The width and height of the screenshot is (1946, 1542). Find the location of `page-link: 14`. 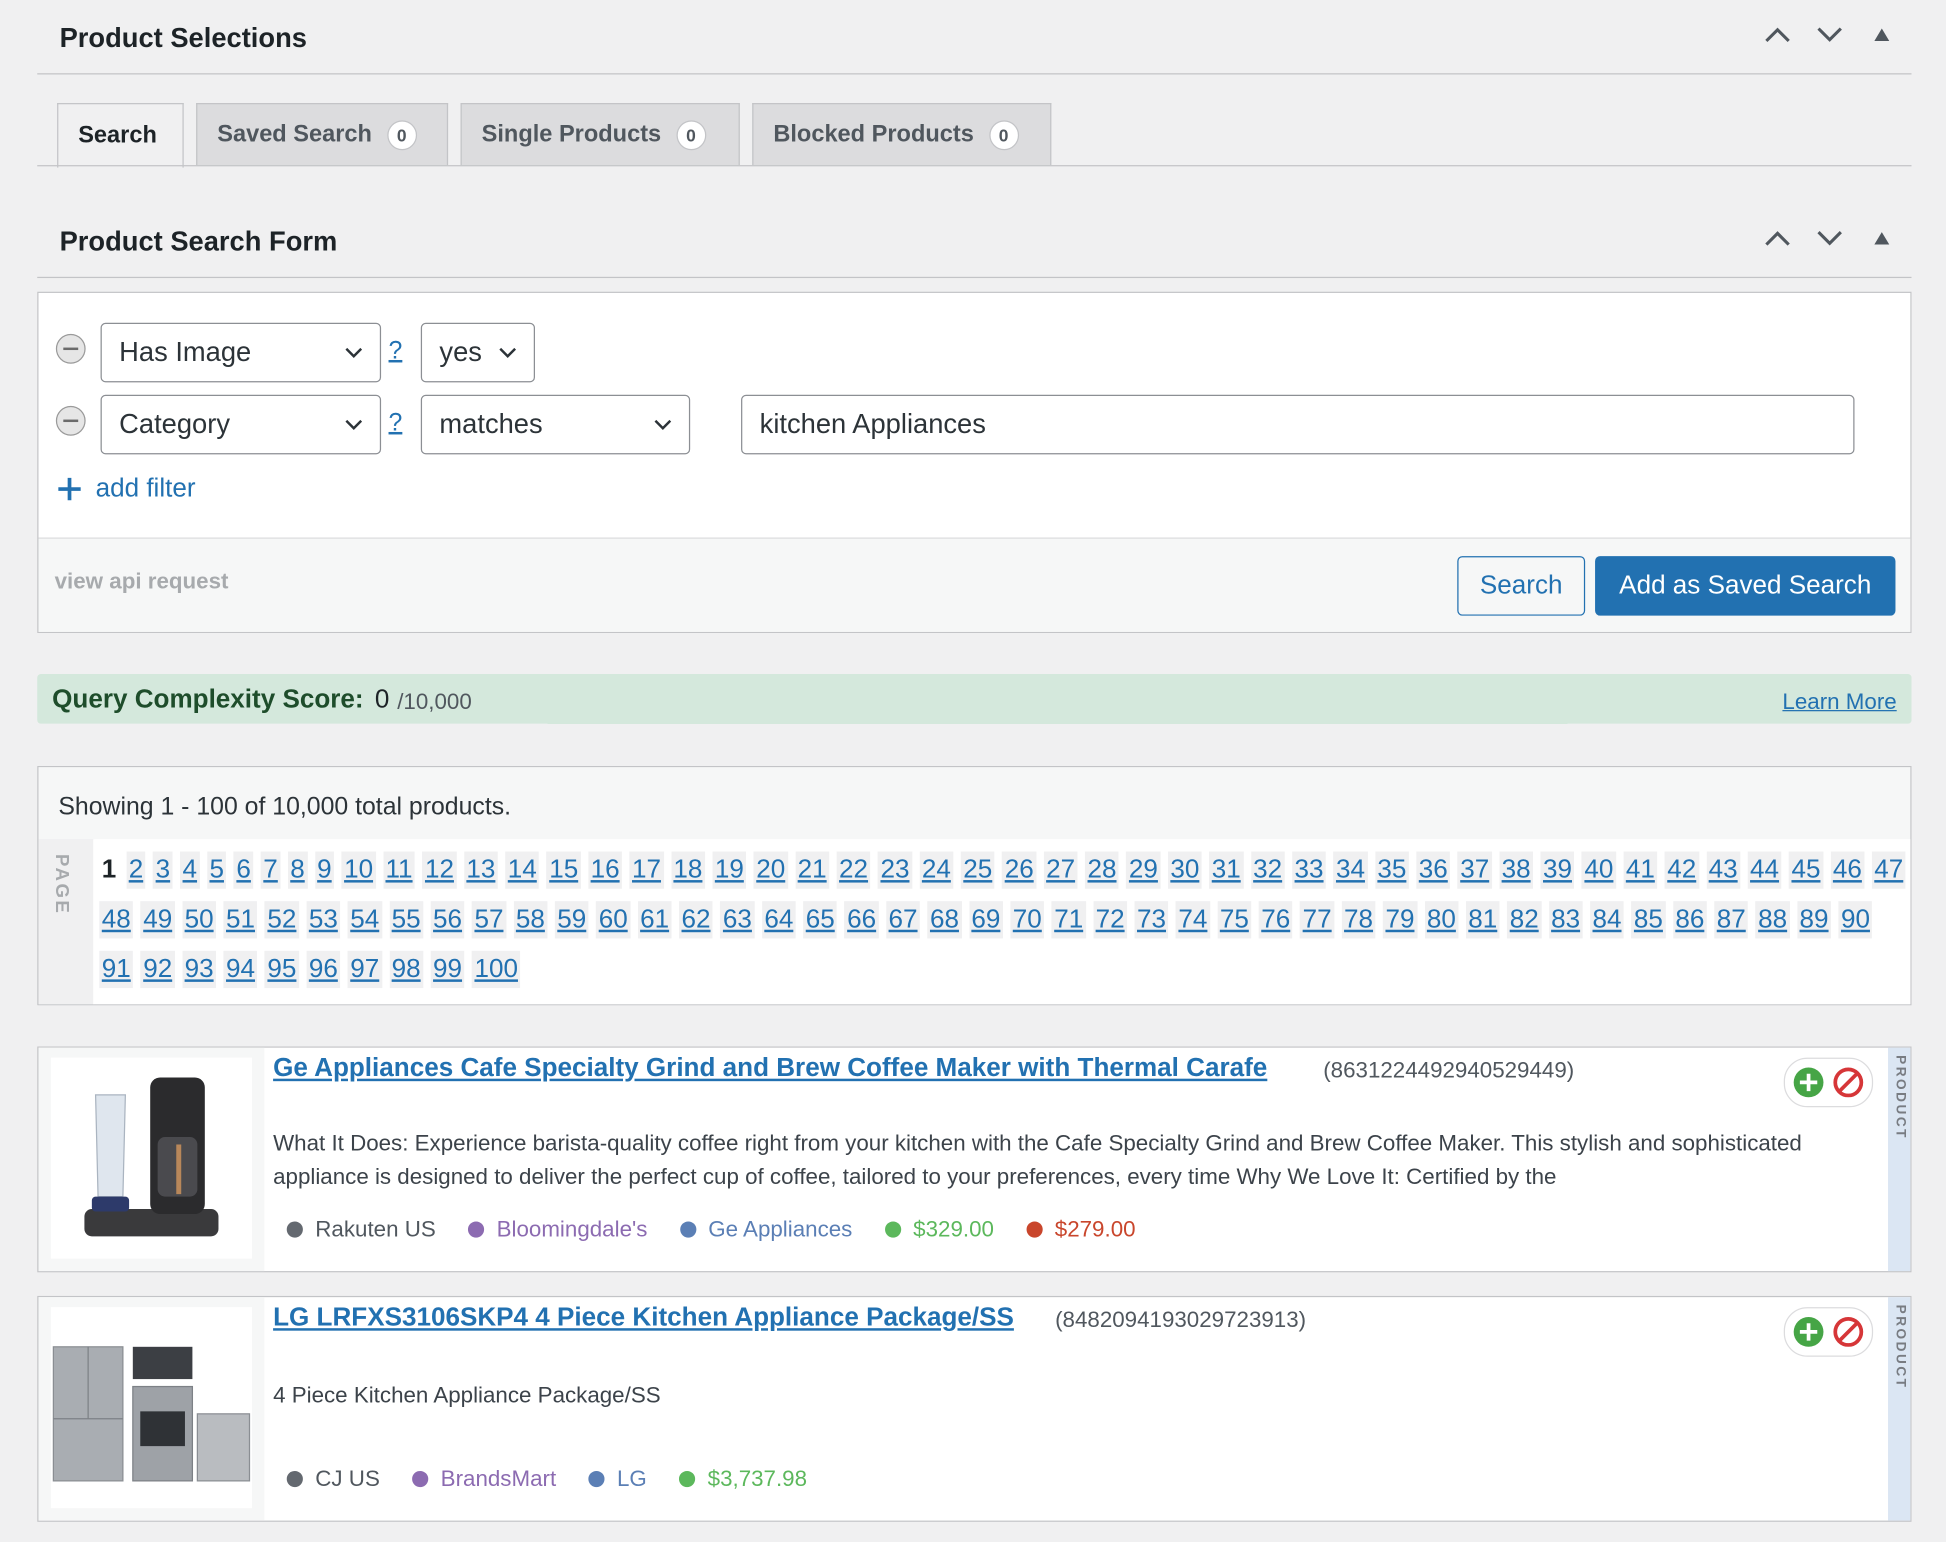

page-link: 14 is located at coordinates (522, 870).